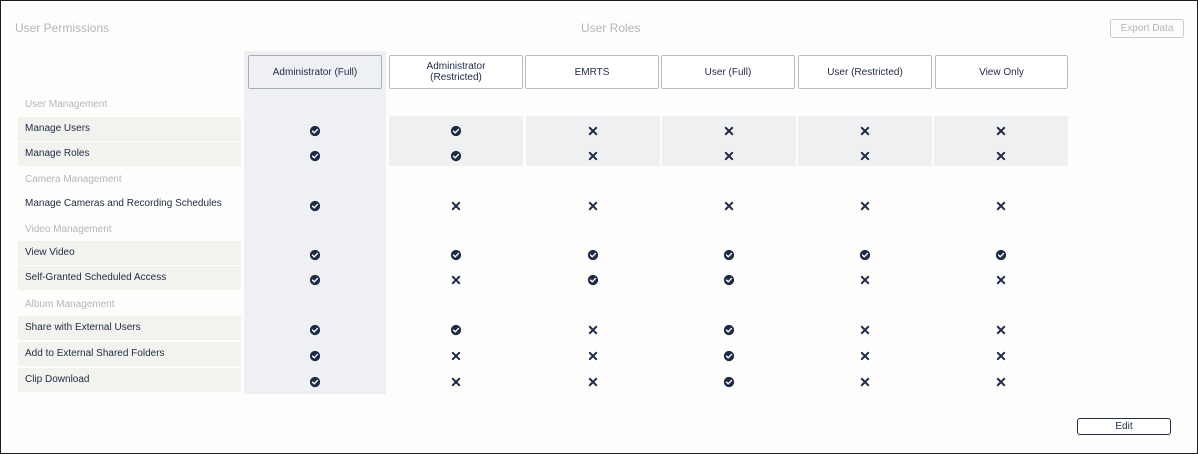 The image size is (1198, 454). Describe the element at coordinates (1124, 426) in the screenshot. I see `edit-button: Edit` at that location.